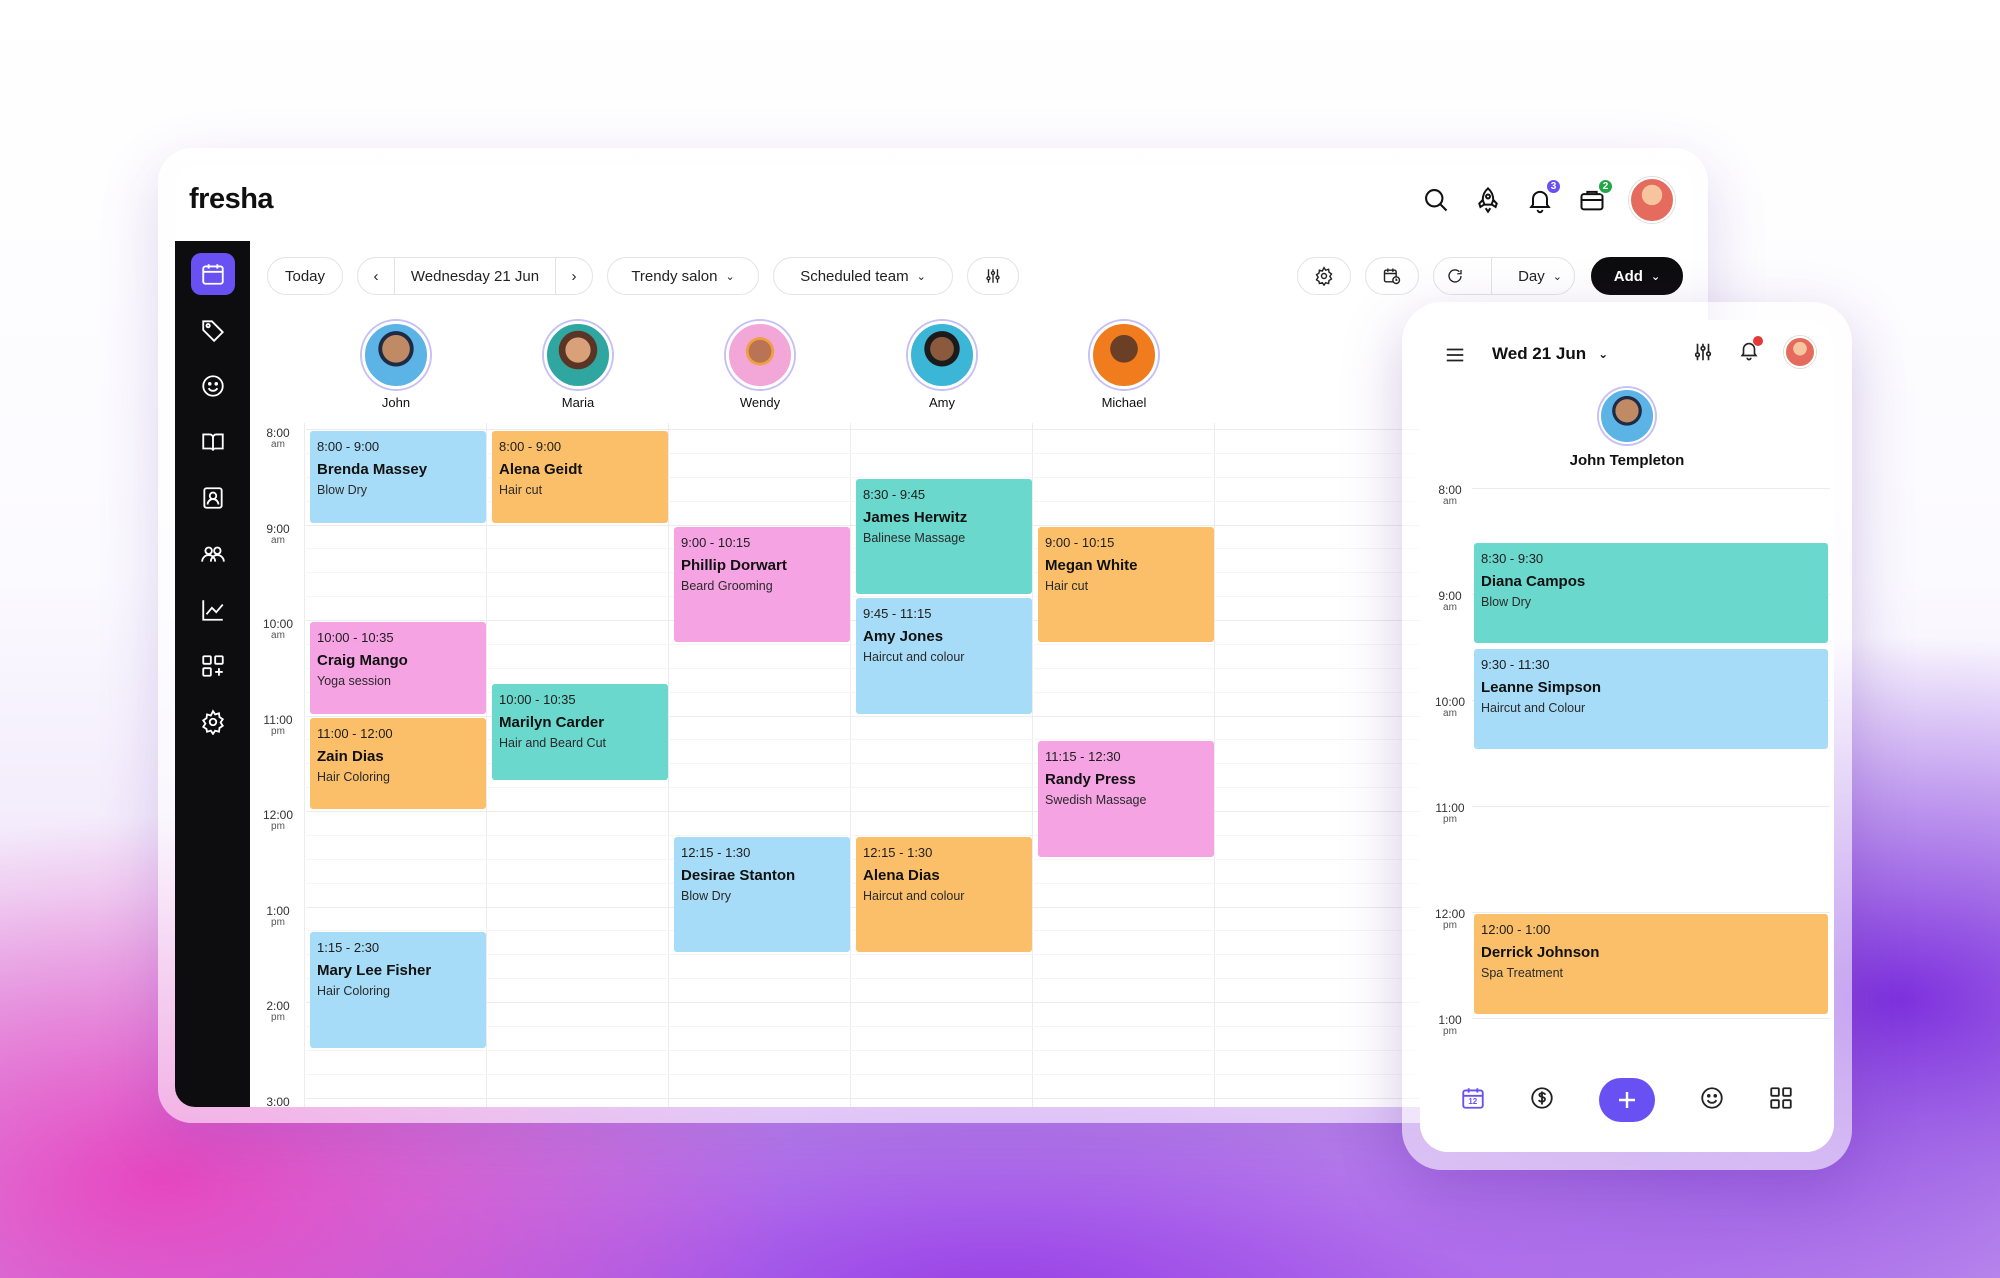  I want to click on tag-icon, so click(212, 331).